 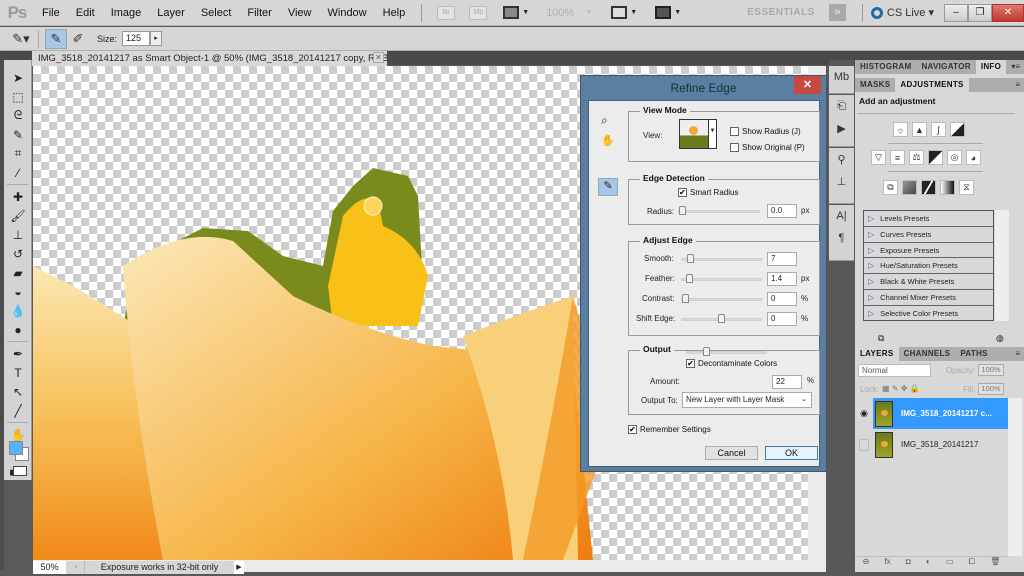 I want to click on fill-input: 100%, so click(x=991, y=389).